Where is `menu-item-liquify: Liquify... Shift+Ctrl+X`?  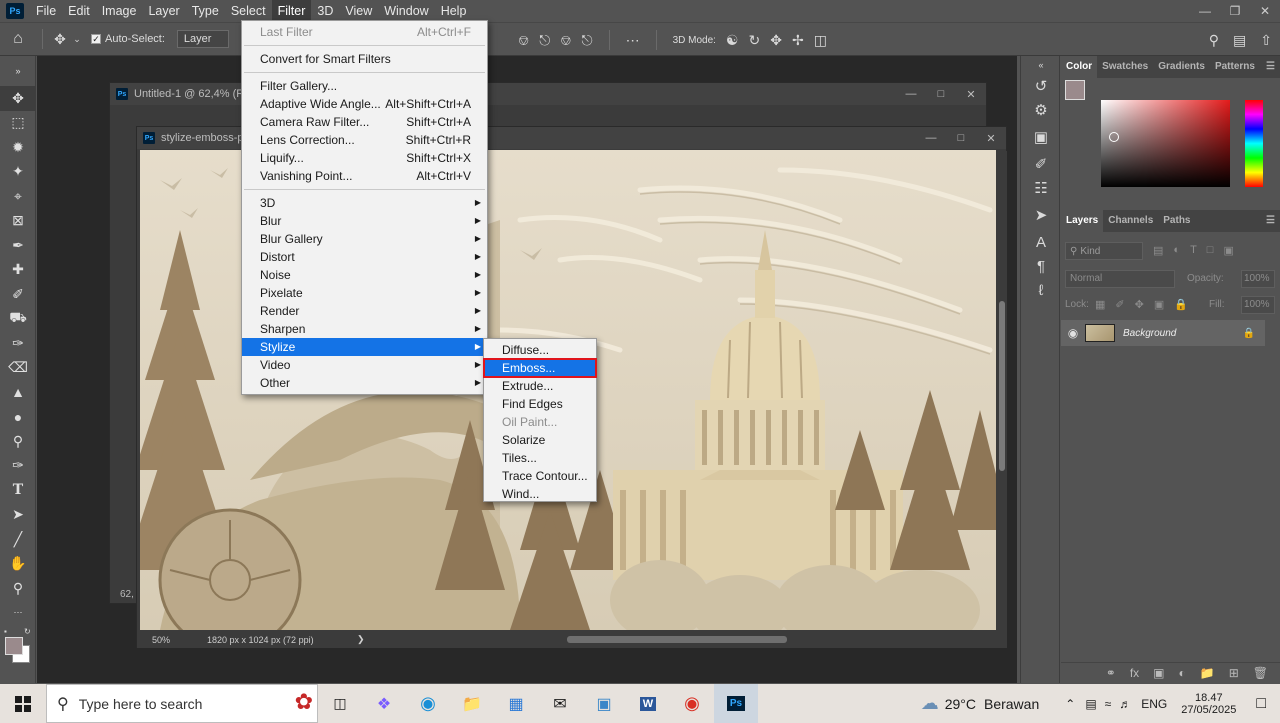 menu-item-liquify: Liquify... Shift+Ctrl+X is located at coordinates (364, 158).